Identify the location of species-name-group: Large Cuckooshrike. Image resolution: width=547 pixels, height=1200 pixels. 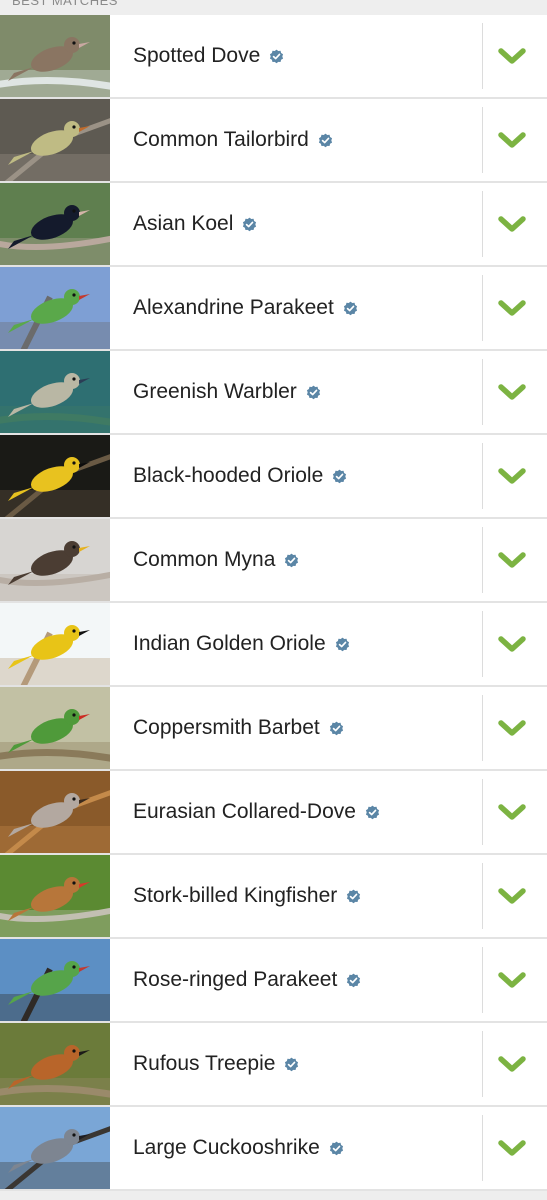
(238, 1148).